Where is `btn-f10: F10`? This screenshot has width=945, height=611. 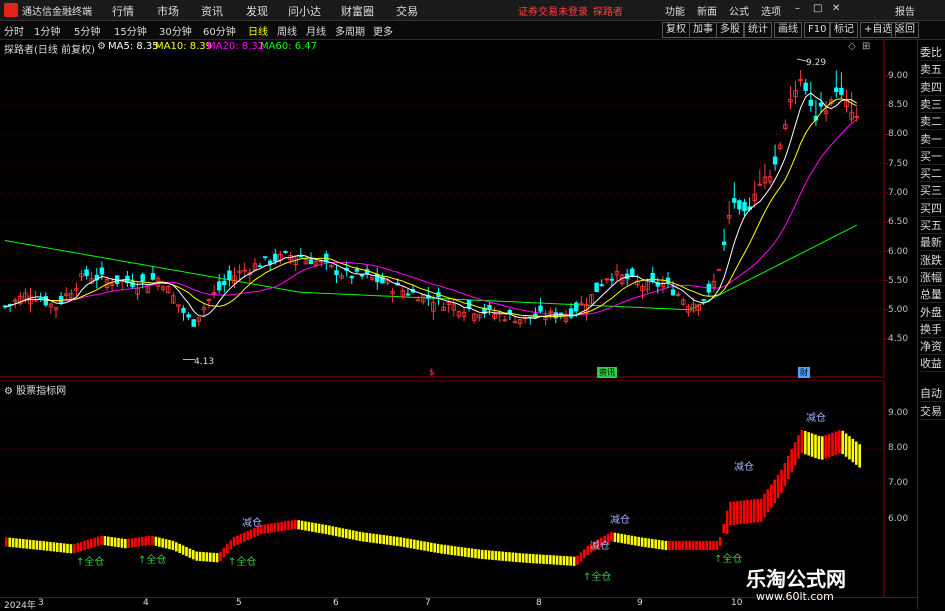 btn-f10: F10 is located at coordinates (817, 30).